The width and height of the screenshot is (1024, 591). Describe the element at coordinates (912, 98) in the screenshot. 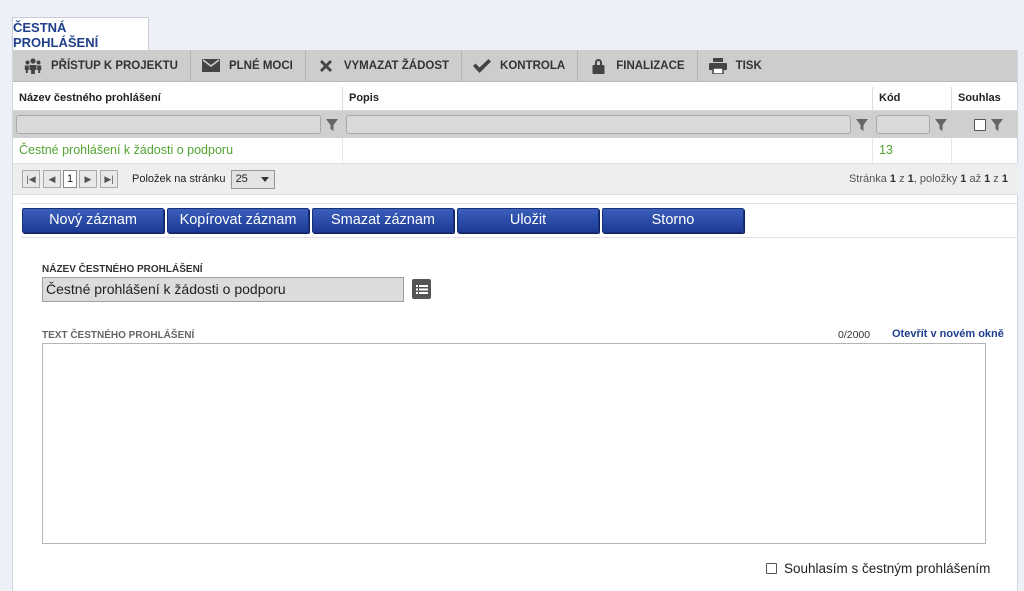

I see `column-header-kod: Kód` at that location.